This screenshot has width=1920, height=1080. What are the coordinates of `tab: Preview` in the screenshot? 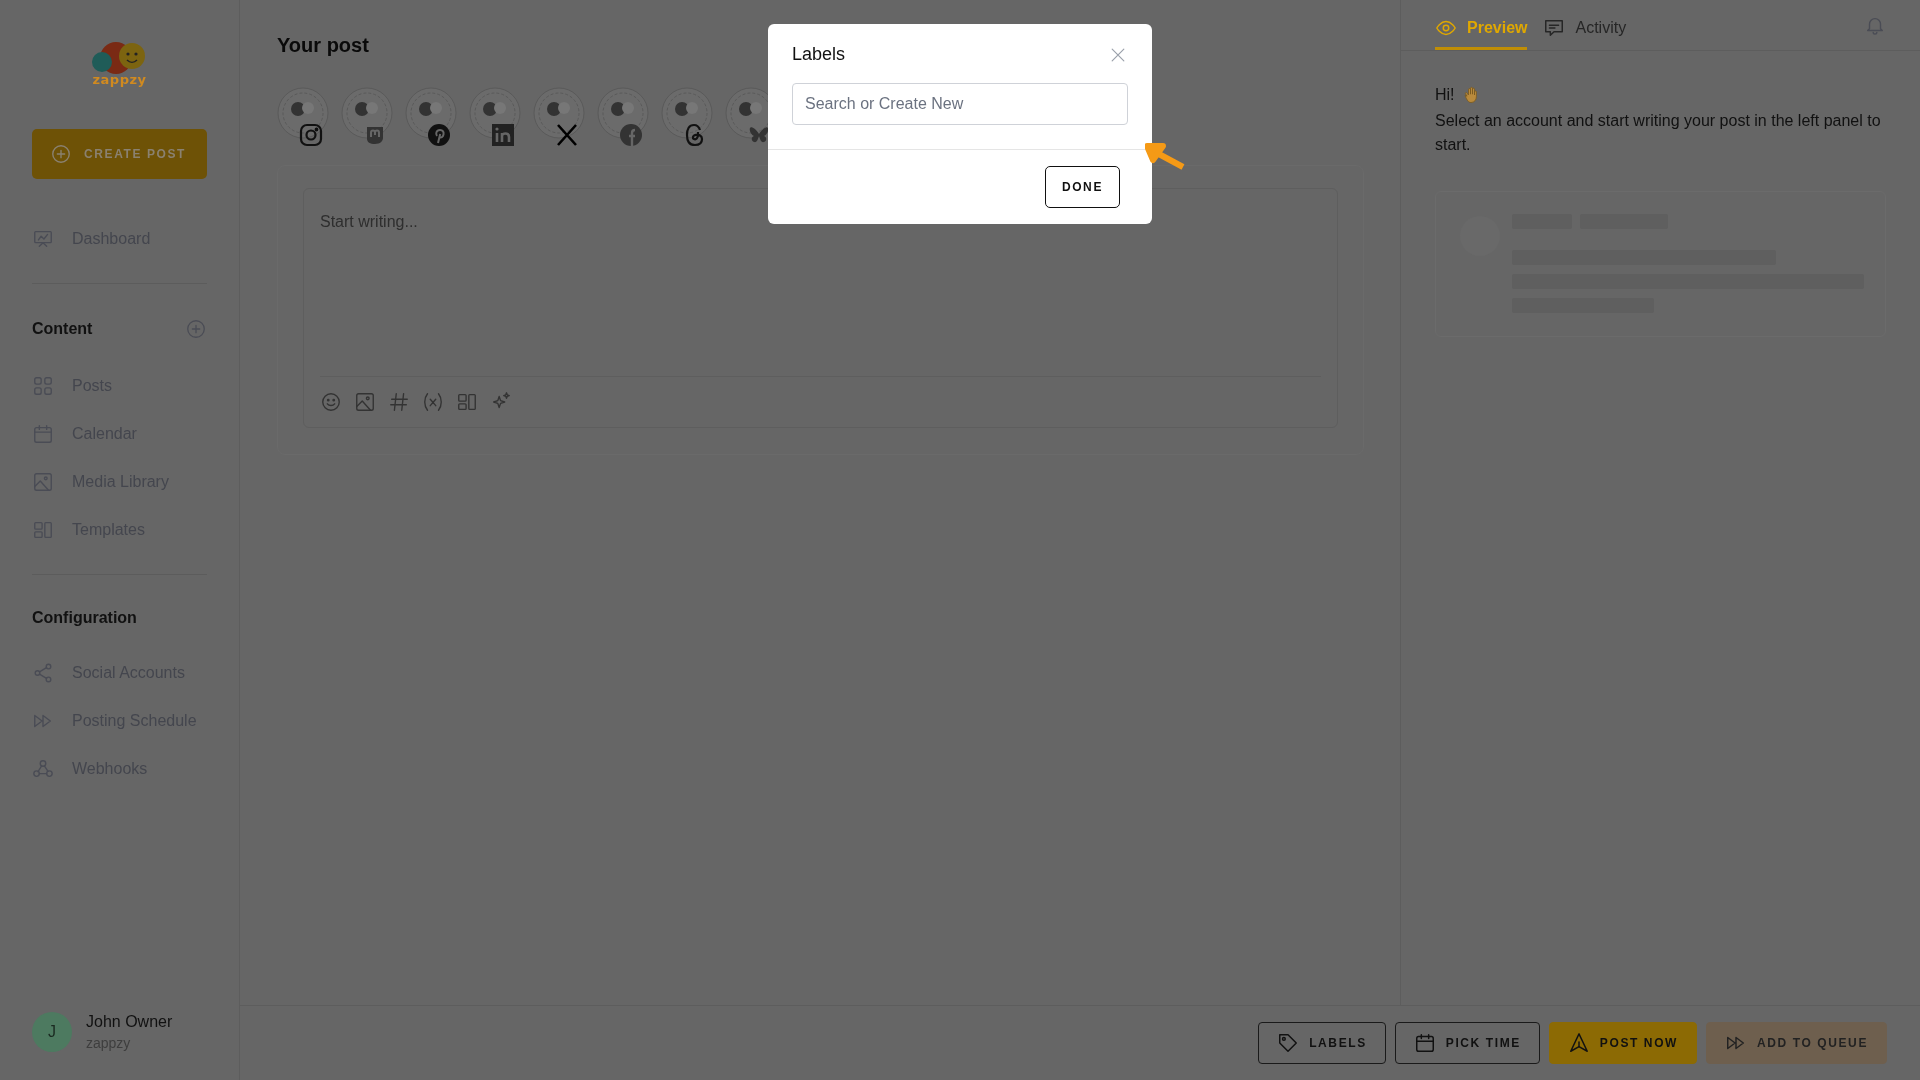 It's located at (1481, 33).